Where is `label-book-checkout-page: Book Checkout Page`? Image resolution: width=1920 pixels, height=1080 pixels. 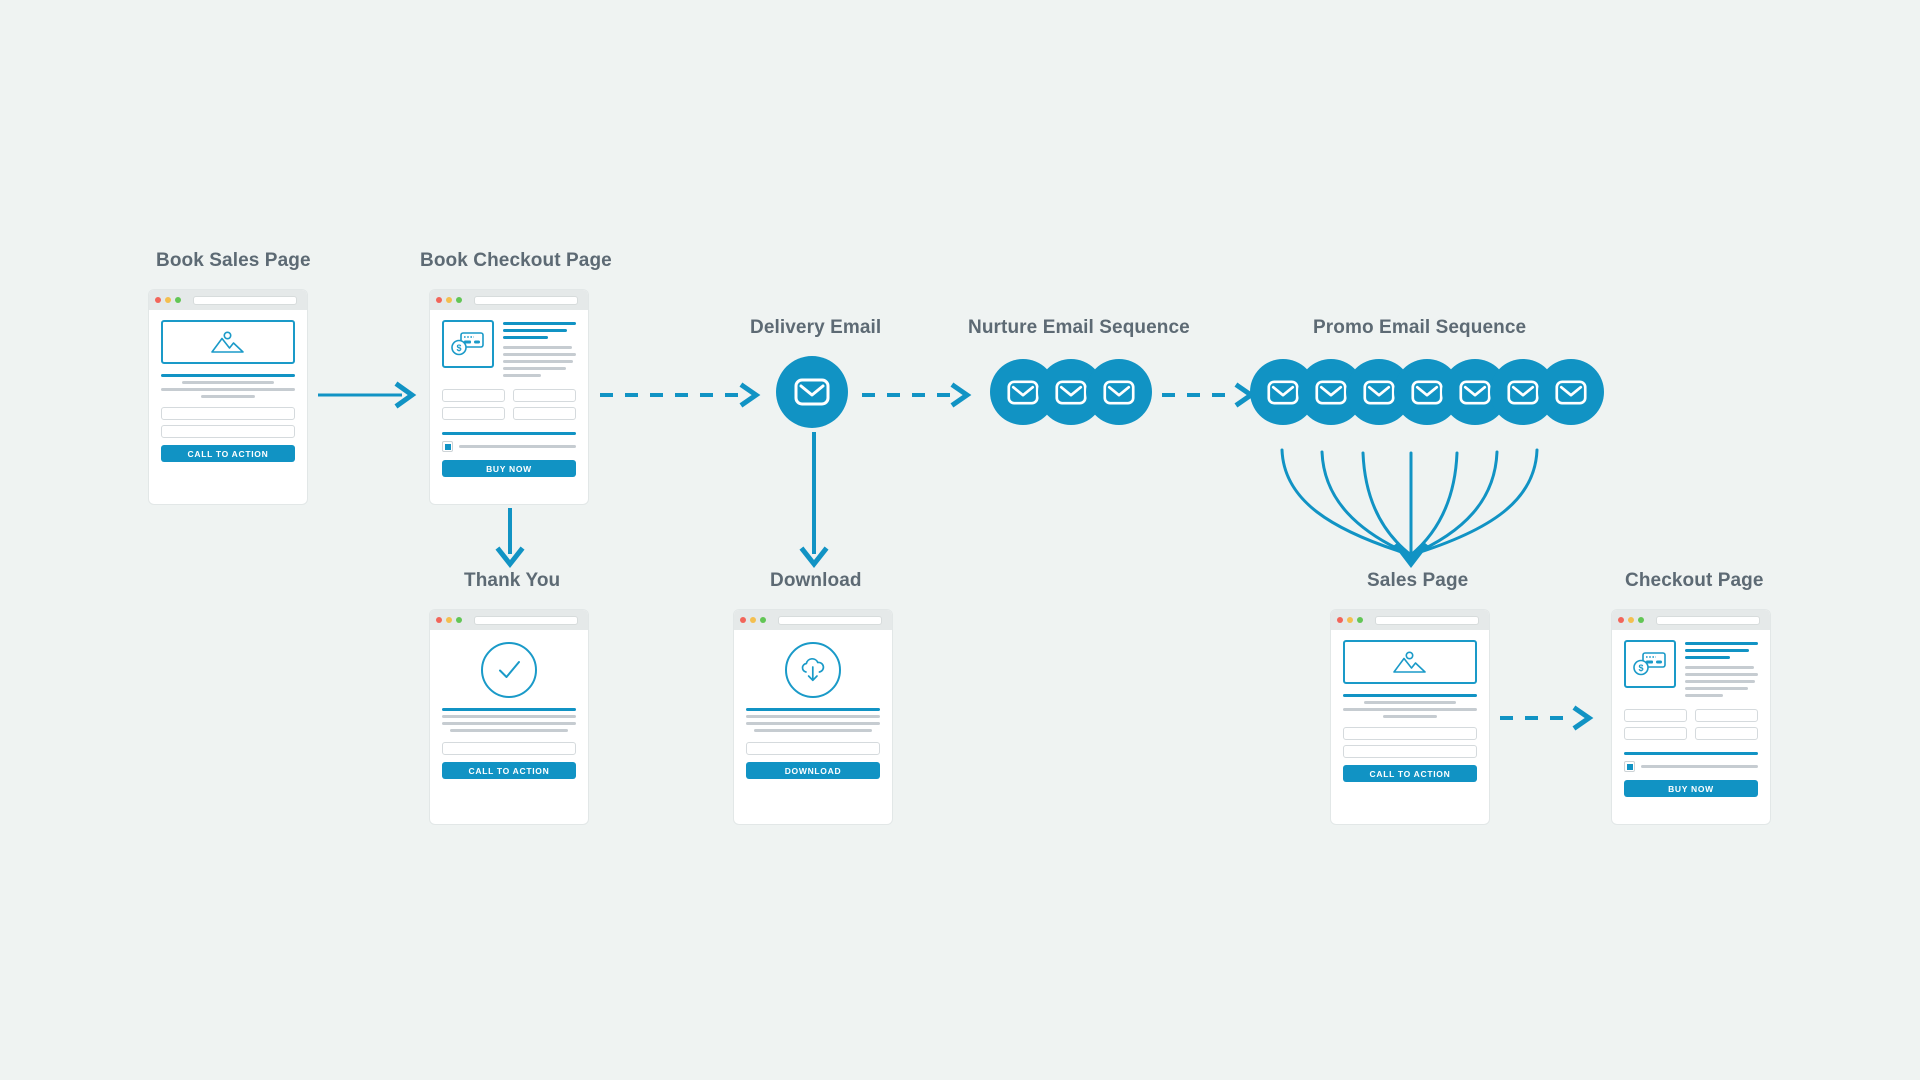
label-book-checkout-page: Book Checkout Page is located at coordinates (516, 260).